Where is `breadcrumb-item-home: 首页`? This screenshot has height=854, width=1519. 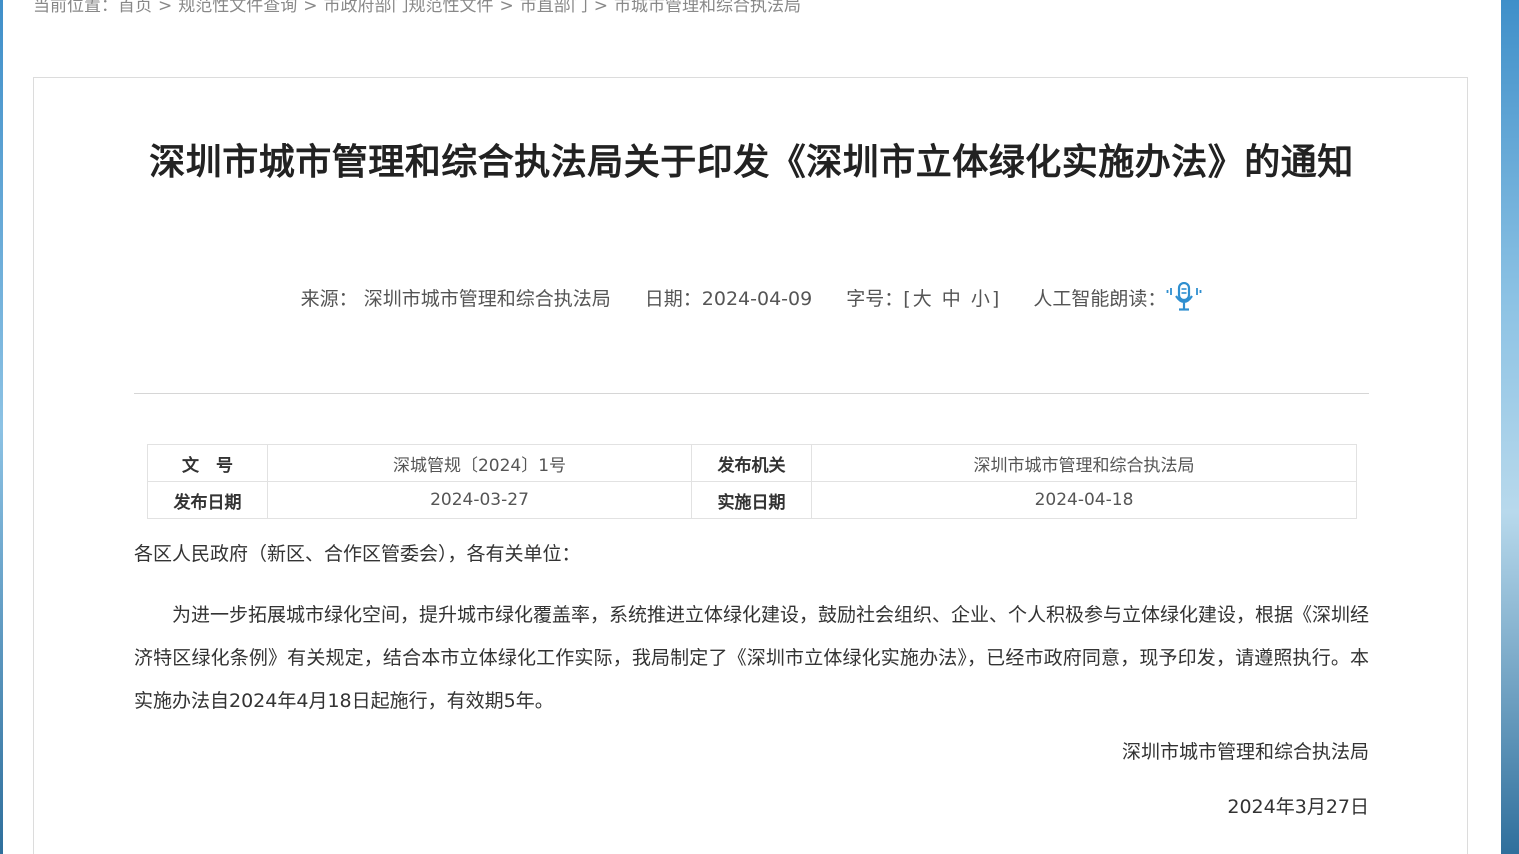 breadcrumb-item-home: 首页 is located at coordinates (135, 8).